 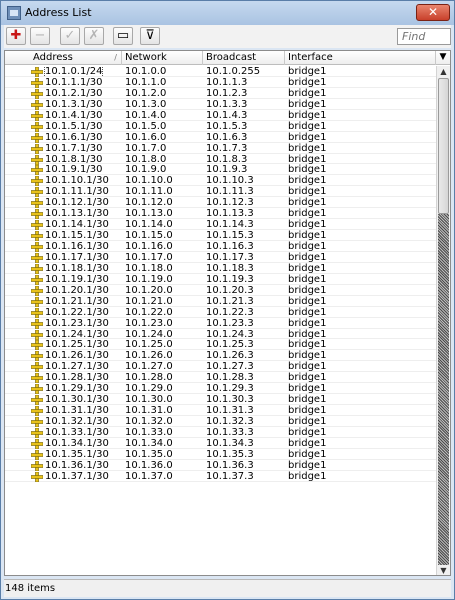 What do you see at coordinates (424, 36) in the screenshot?
I see `find-input` at bounding box center [424, 36].